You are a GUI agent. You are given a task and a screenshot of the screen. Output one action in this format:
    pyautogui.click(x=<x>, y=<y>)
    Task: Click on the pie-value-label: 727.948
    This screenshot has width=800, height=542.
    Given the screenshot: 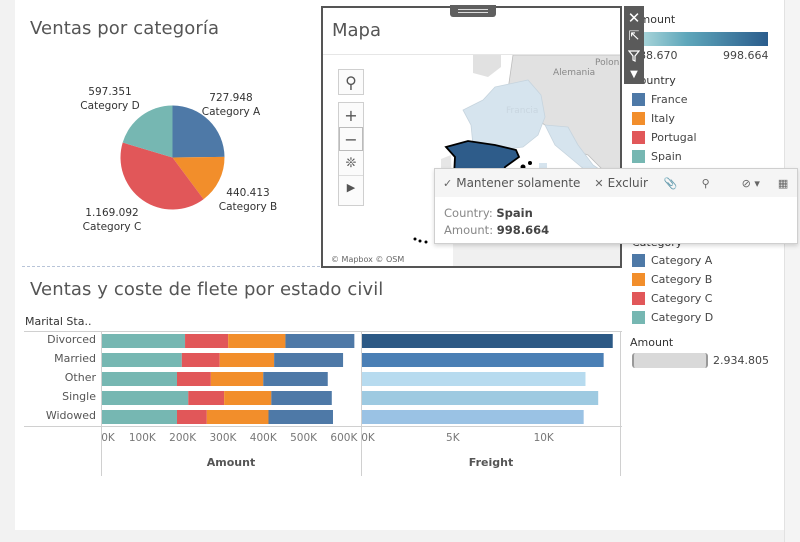 What is the action you would take?
    pyautogui.click(x=231, y=98)
    